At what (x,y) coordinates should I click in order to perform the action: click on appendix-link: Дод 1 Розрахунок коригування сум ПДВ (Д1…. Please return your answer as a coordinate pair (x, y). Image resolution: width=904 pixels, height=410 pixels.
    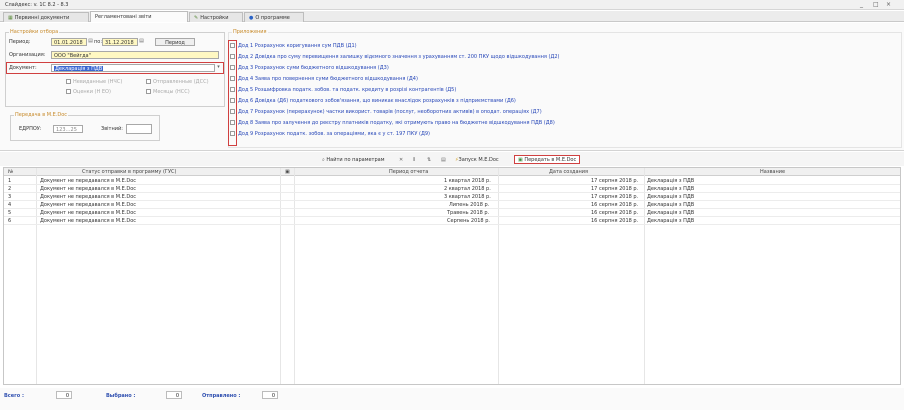
    Looking at the image, I should click on (297, 46).